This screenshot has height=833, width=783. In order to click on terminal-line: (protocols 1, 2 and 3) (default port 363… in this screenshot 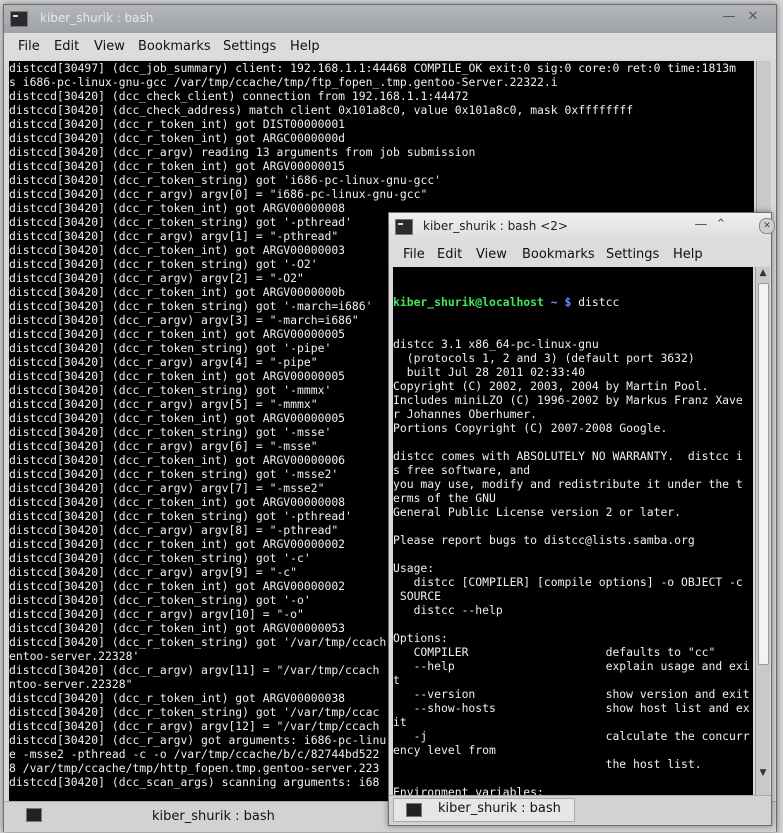, I will do `click(544, 358)`.